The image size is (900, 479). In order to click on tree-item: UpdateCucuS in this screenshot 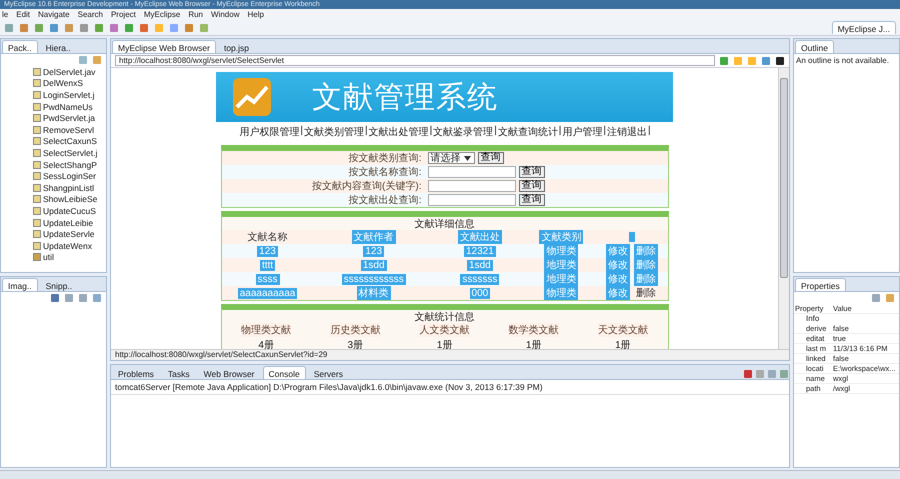, I will do `click(69, 211)`.